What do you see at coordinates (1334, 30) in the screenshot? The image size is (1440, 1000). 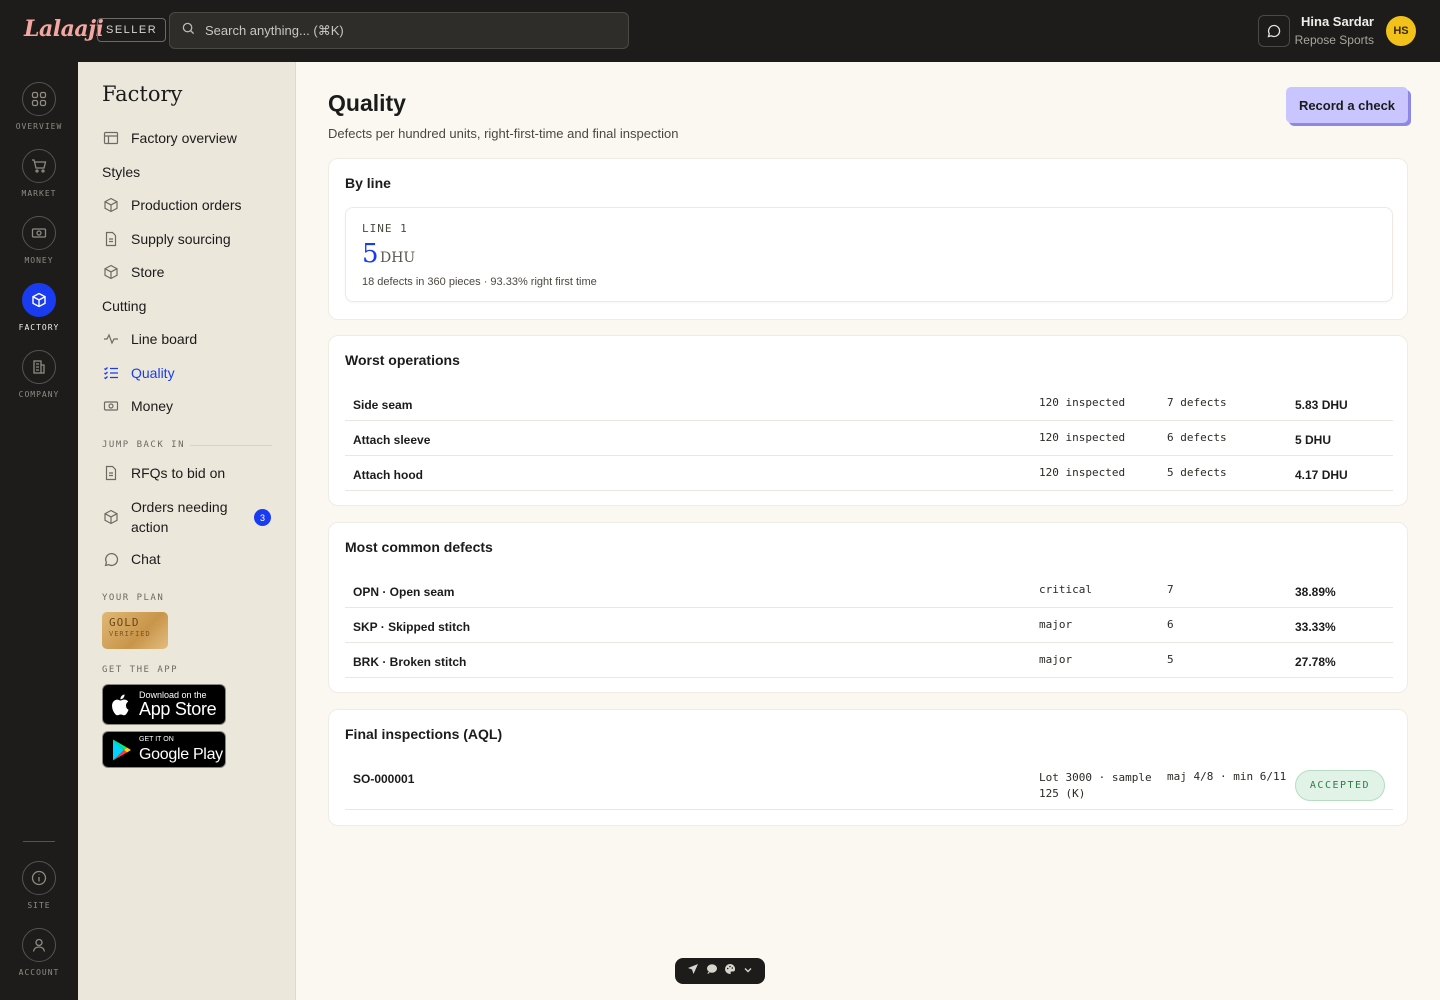 I see `user-info: Hina Sardar Repose Sports` at bounding box center [1334, 30].